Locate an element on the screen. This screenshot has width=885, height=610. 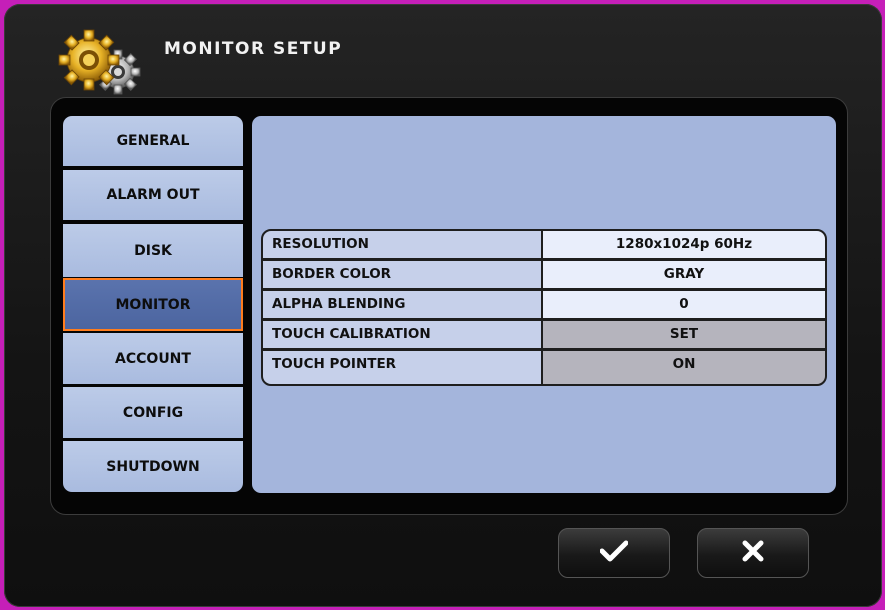
menu-item-shutdown: SHUTDOWN is located at coordinates (153, 466).